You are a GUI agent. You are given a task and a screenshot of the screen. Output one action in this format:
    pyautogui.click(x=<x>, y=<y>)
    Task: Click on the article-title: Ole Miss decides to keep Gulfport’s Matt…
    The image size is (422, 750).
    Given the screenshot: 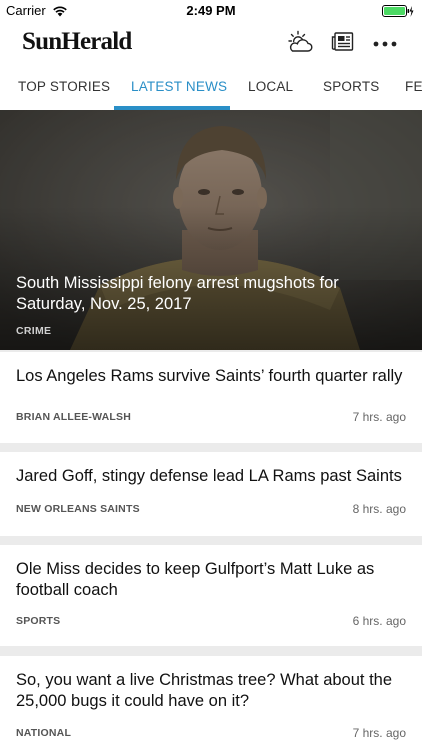 What is the action you would take?
    pyautogui.click(x=214, y=580)
    